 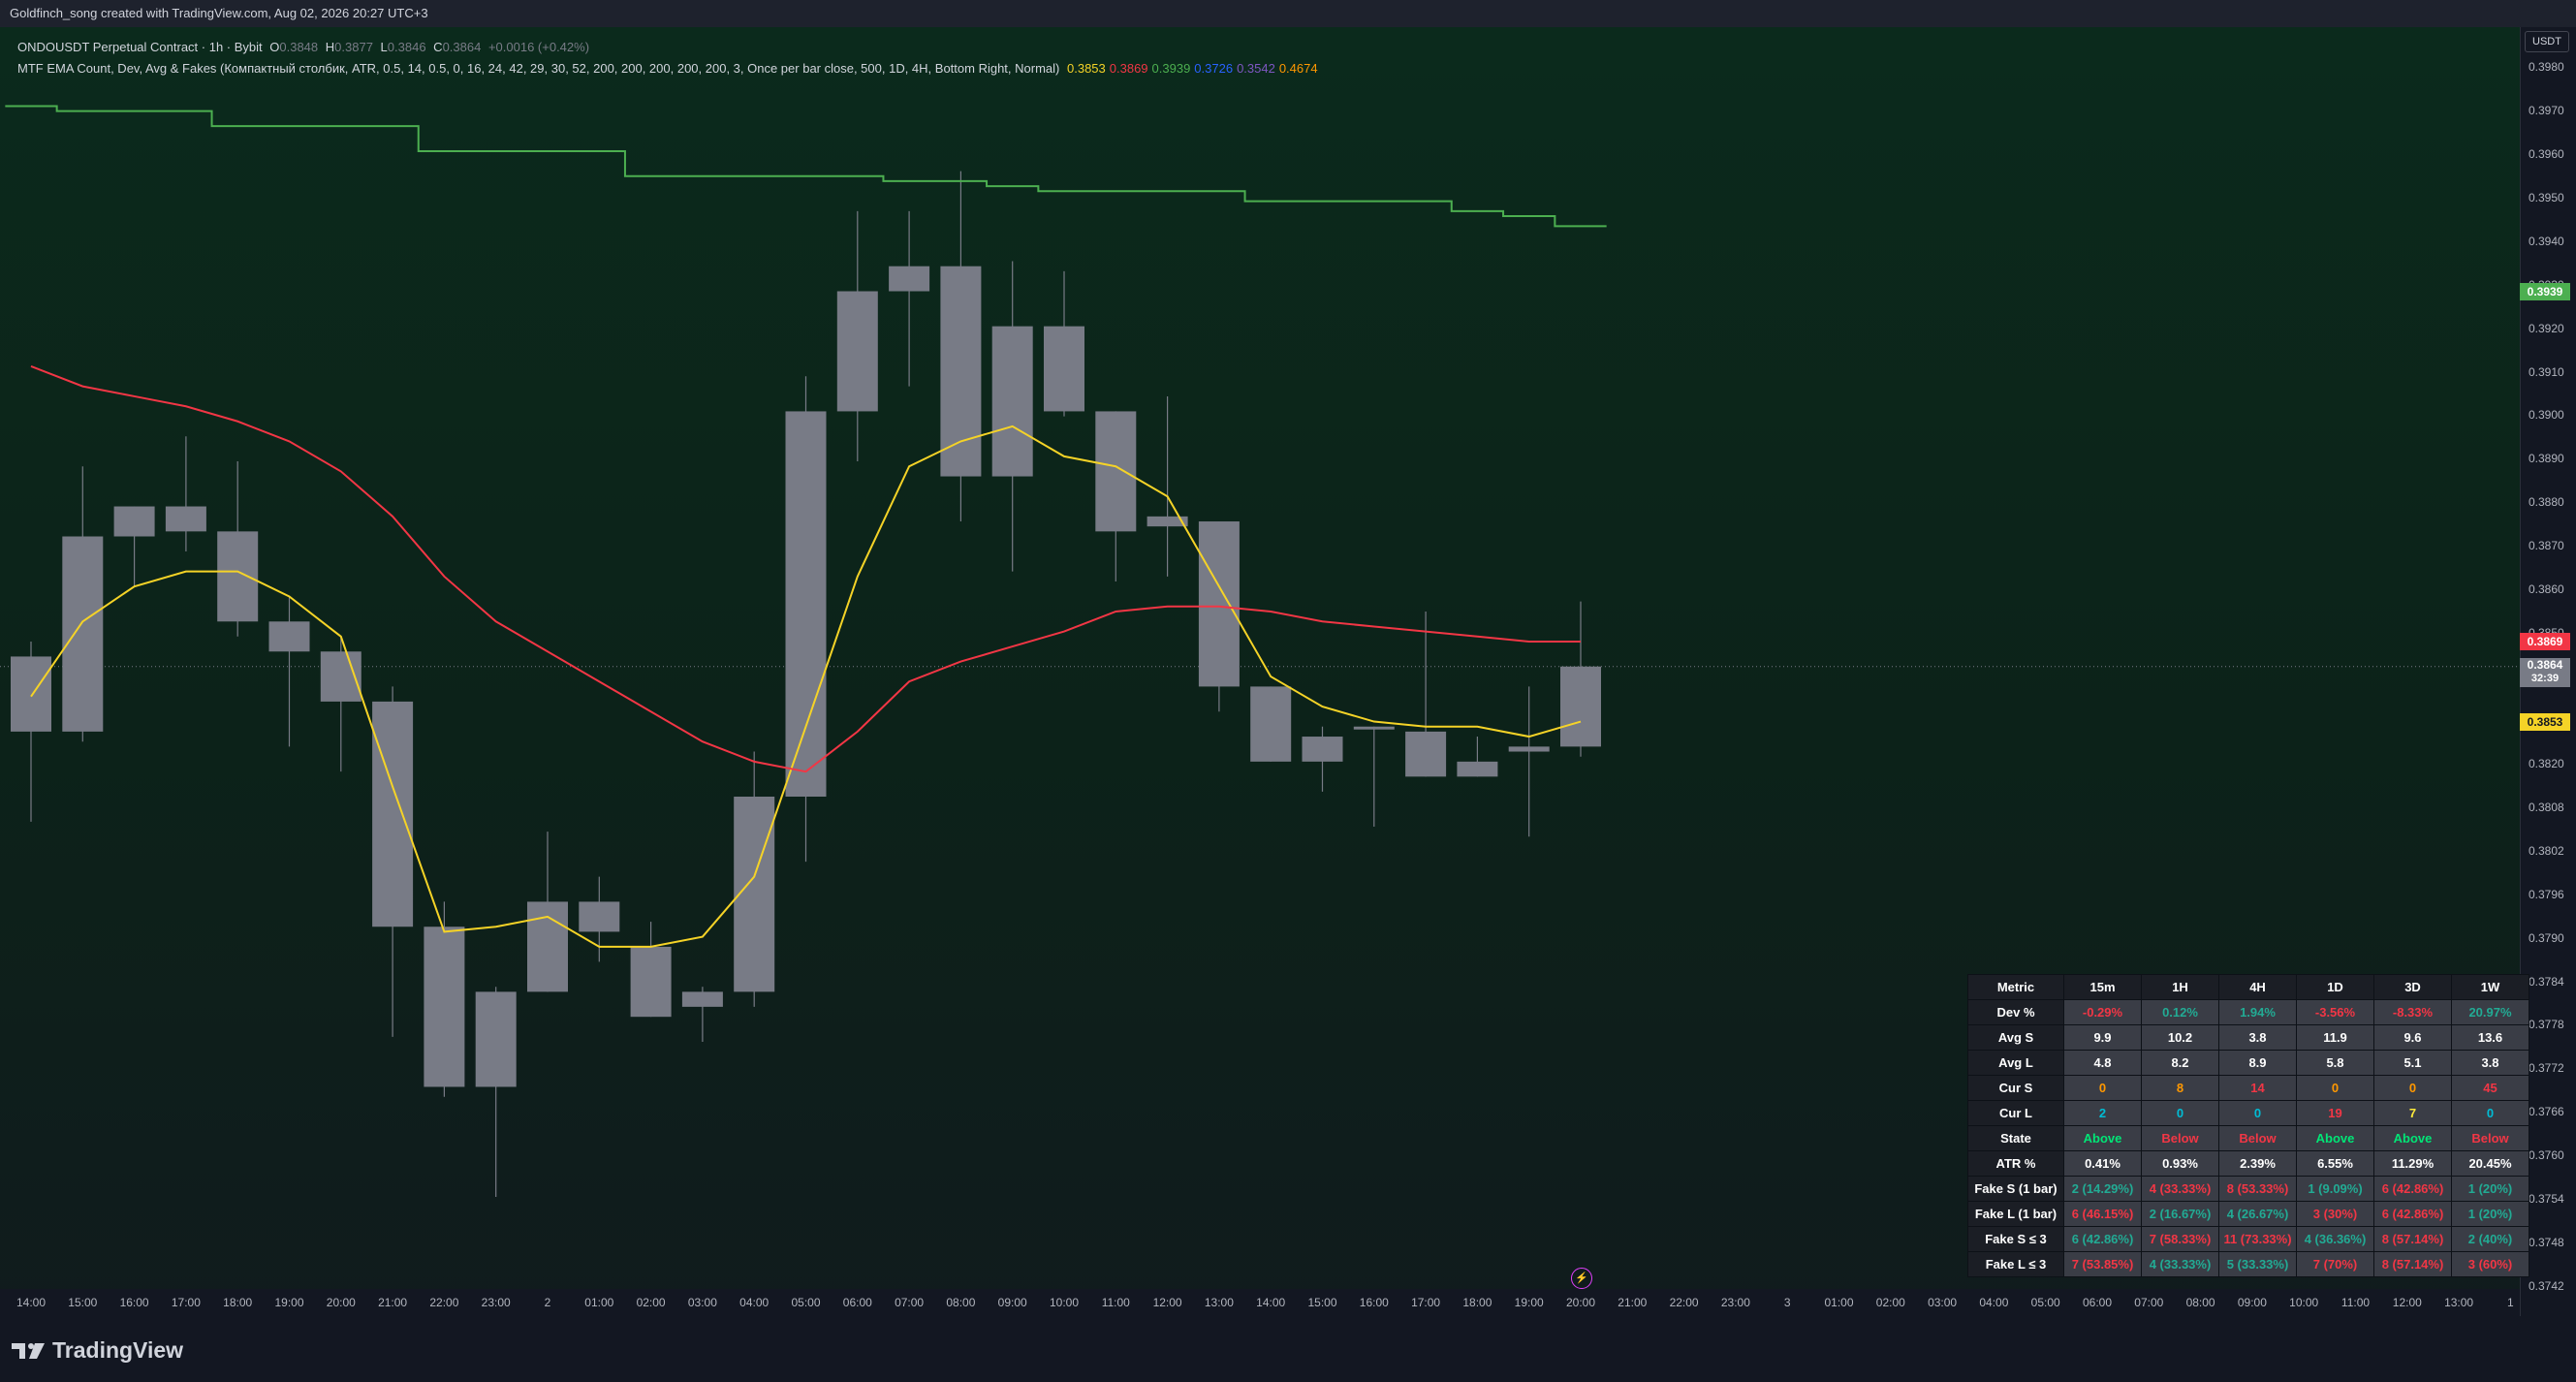 What do you see at coordinates (2102, 1214) in the screenshot?
I see `metric-value: 6 (46.15%)` at bounding box center [2102, 1214].